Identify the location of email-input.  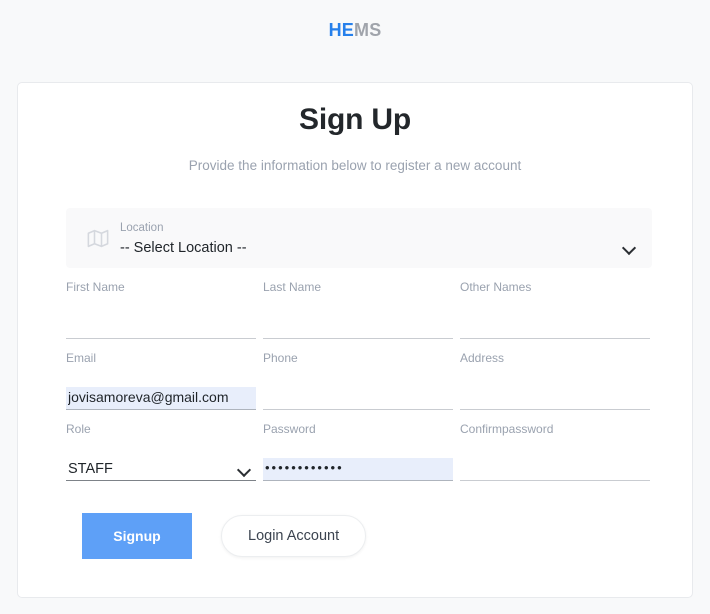
(161, 398).